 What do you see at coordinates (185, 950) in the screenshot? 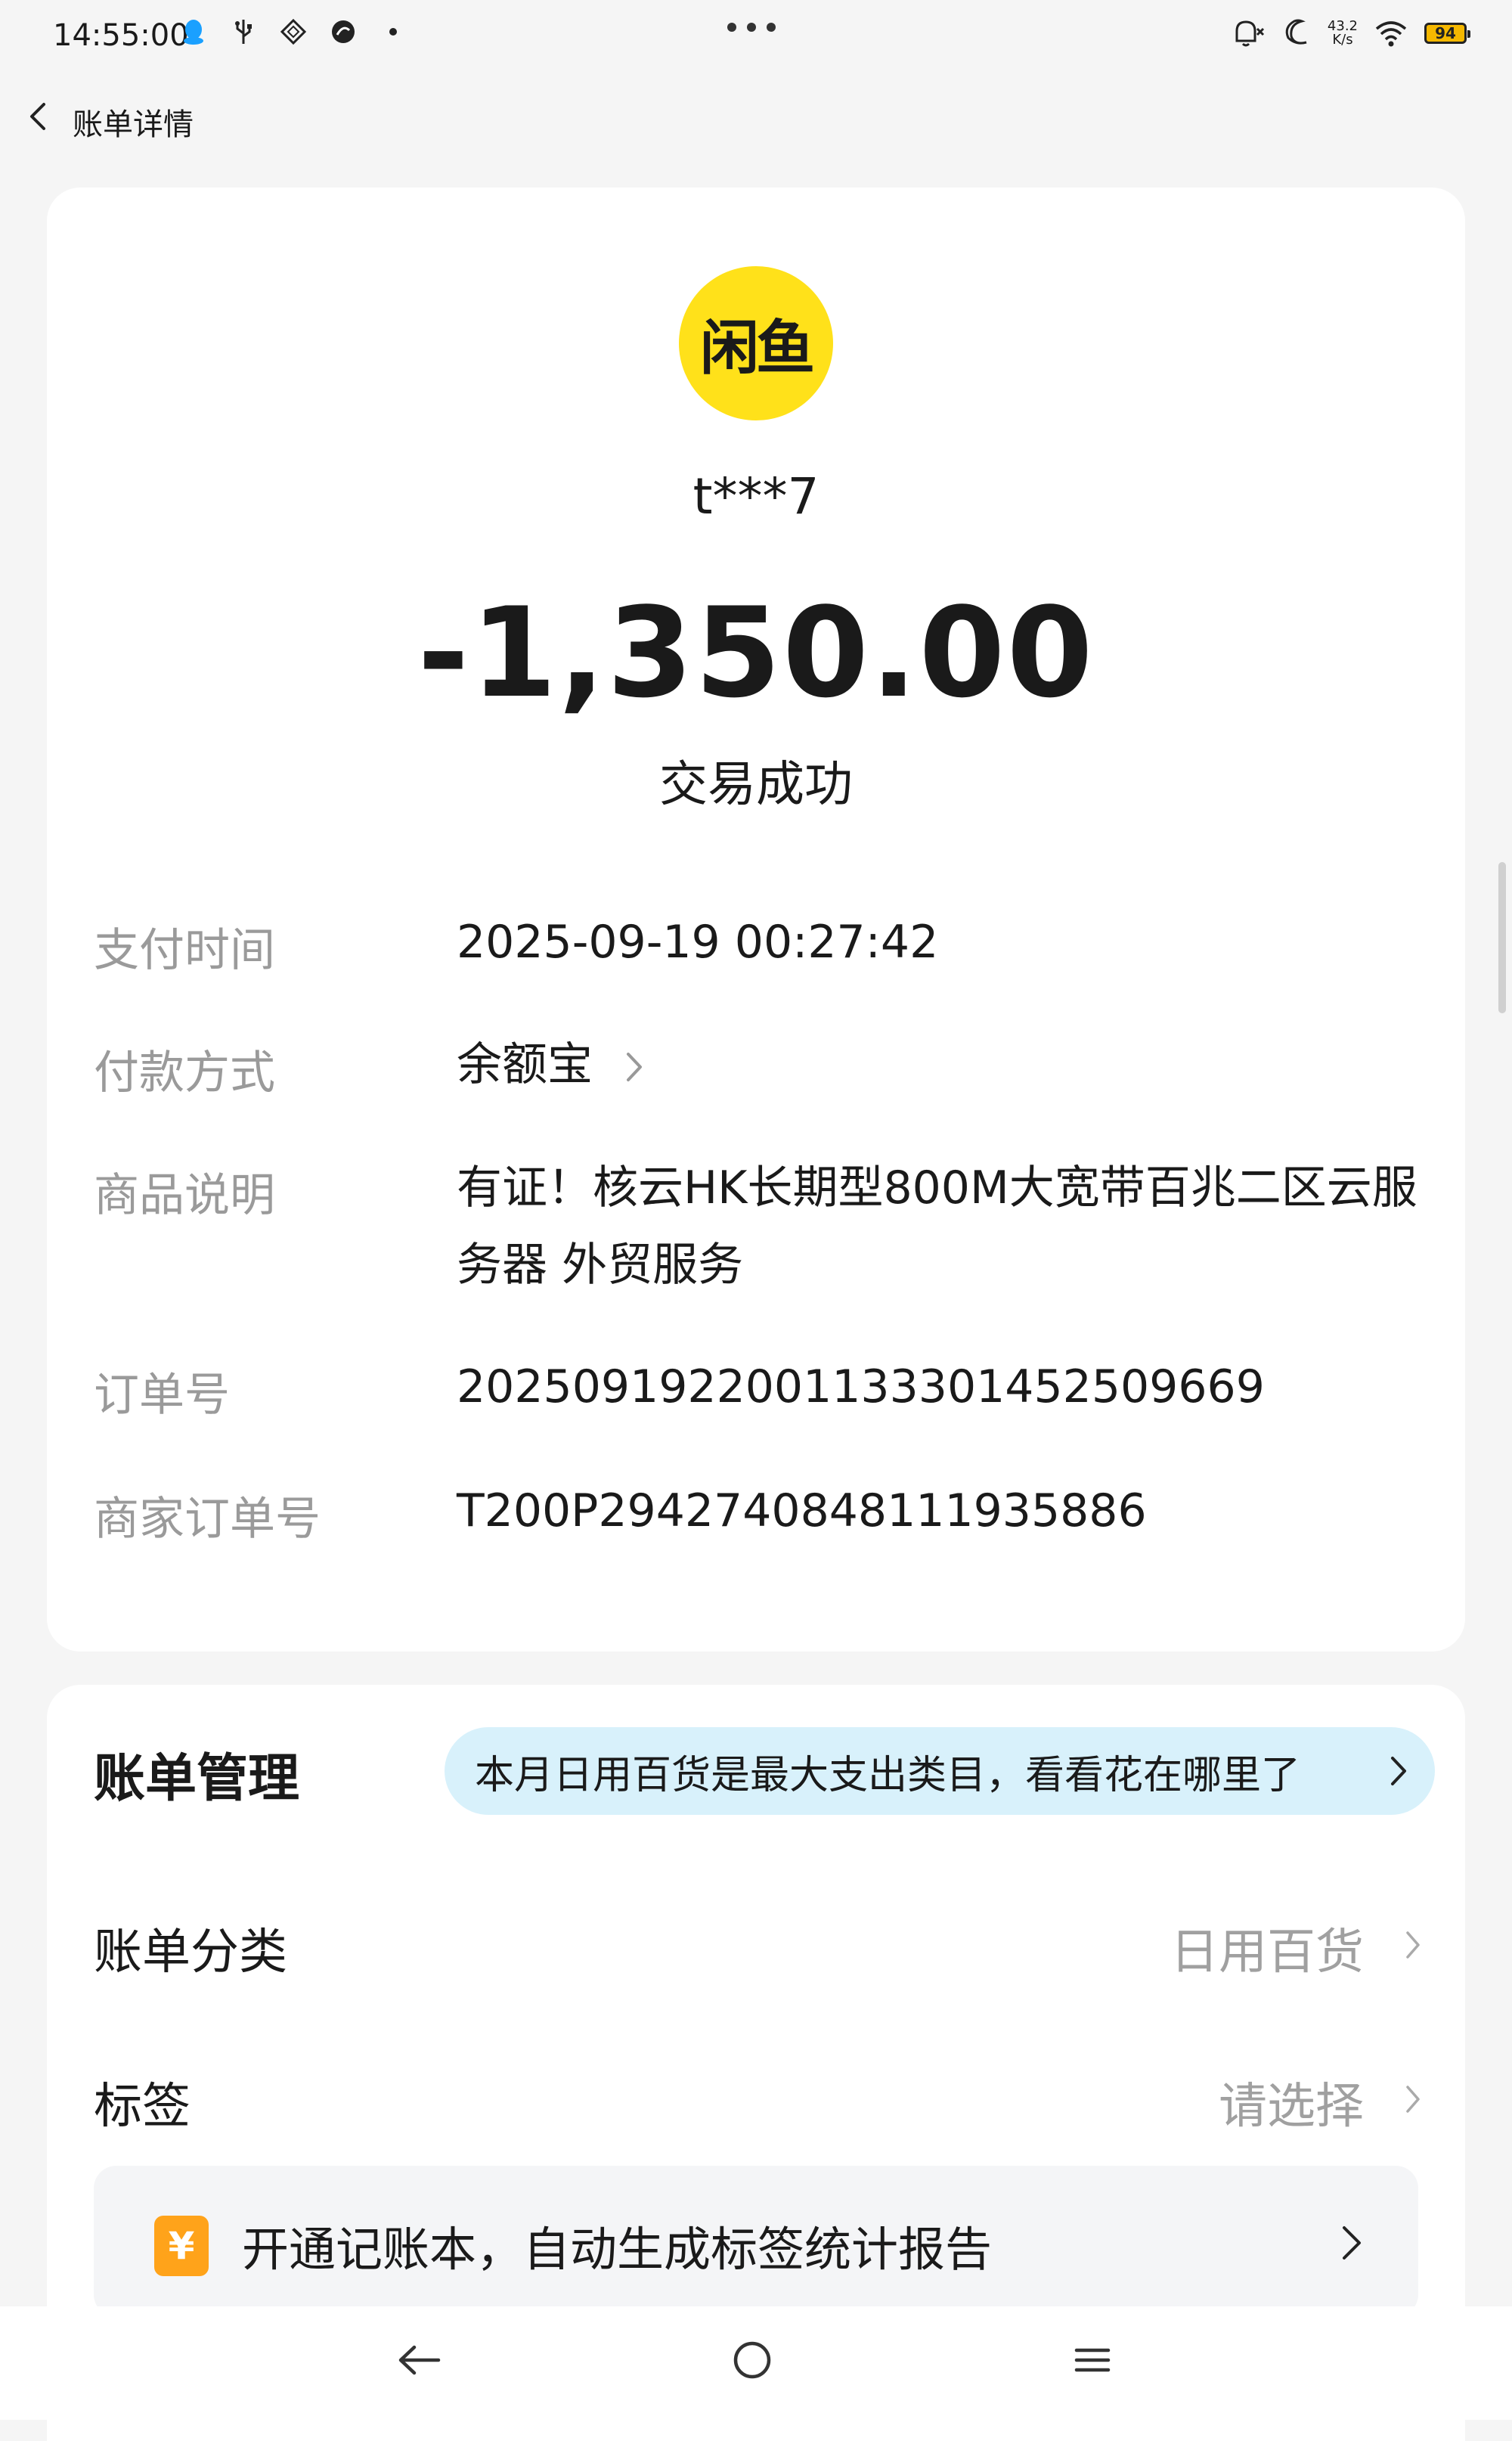
I see `detail-label: 支付时间` at bounding box center [185, 950].